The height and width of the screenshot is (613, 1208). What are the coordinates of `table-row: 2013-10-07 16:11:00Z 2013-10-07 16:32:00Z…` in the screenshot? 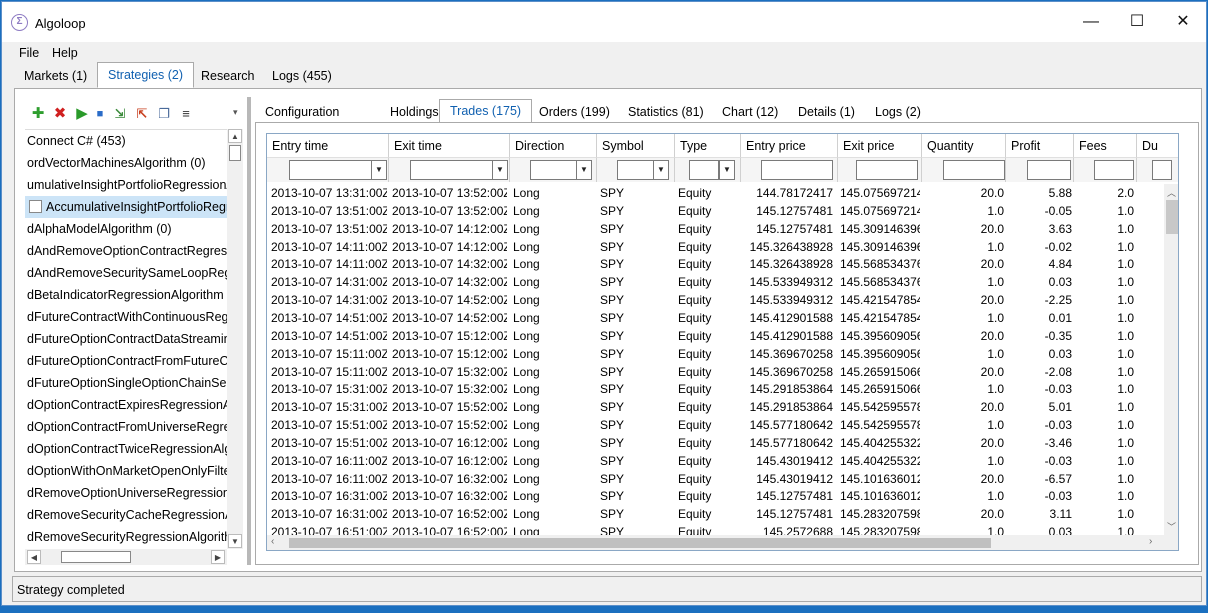 It's located at (715, 479).